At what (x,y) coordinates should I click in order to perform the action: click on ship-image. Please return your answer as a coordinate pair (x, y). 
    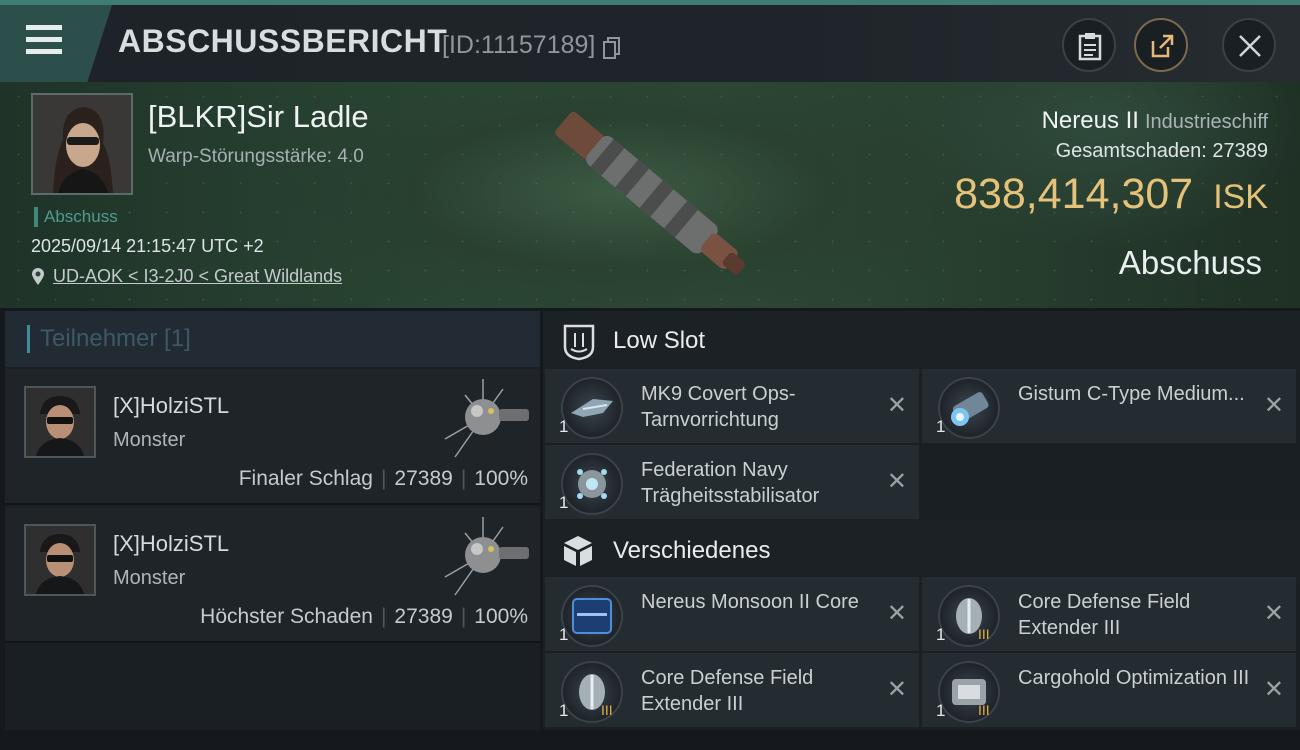
    Looking at the image, I should click on (650, 193).